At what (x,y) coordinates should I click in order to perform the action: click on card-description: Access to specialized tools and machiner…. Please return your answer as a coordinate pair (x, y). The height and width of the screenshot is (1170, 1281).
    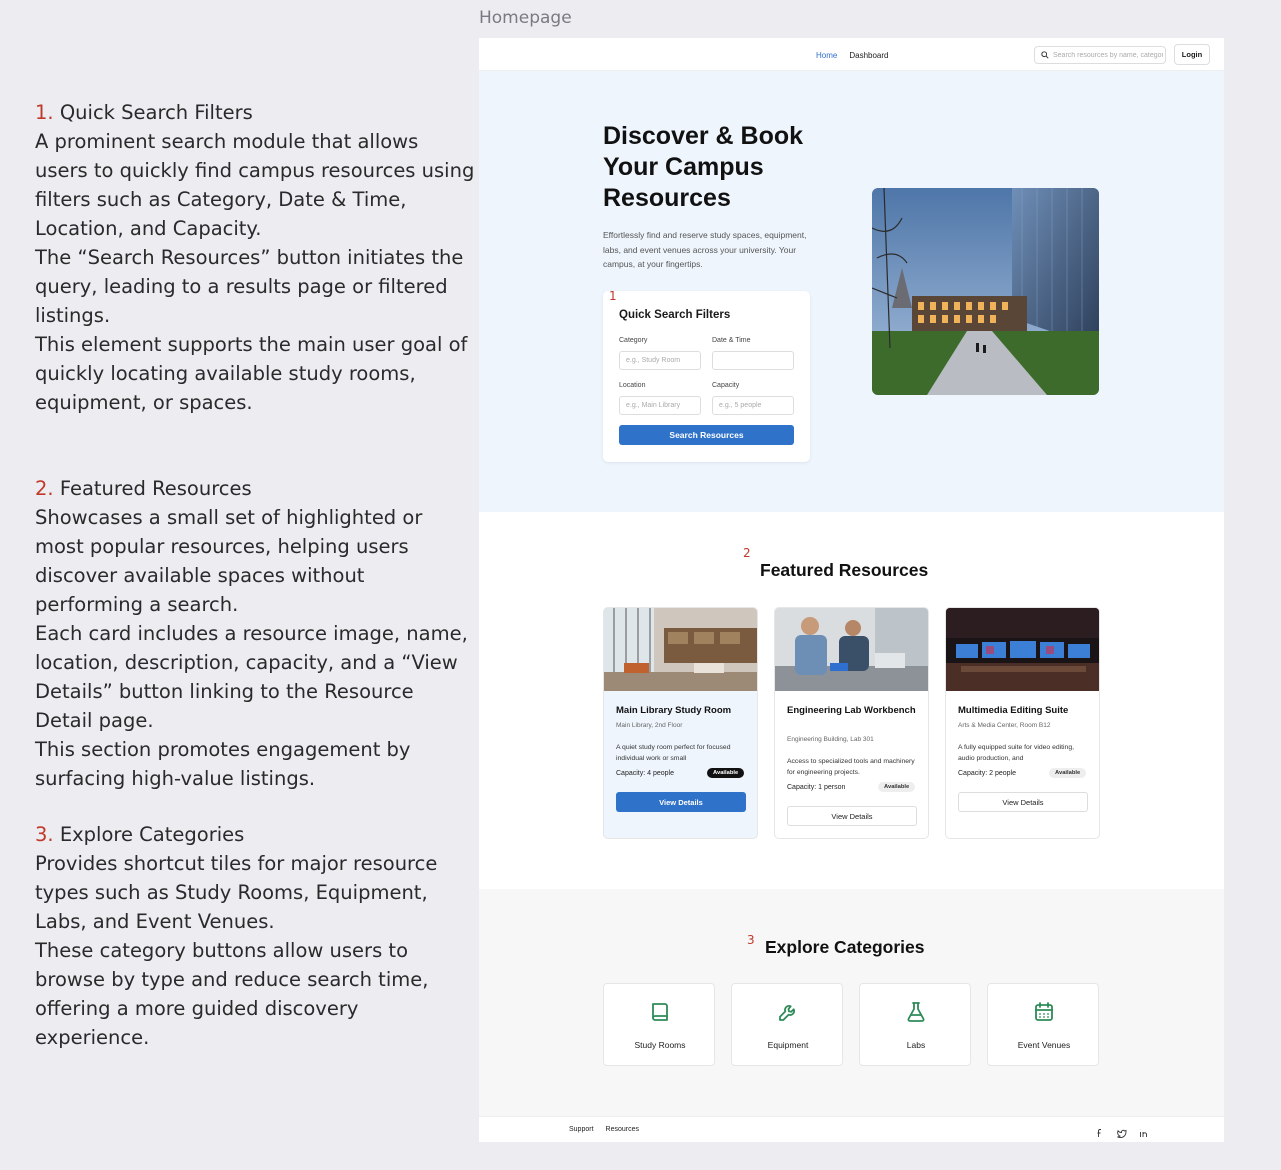
    Looking at the image, I should click on (851, 767).